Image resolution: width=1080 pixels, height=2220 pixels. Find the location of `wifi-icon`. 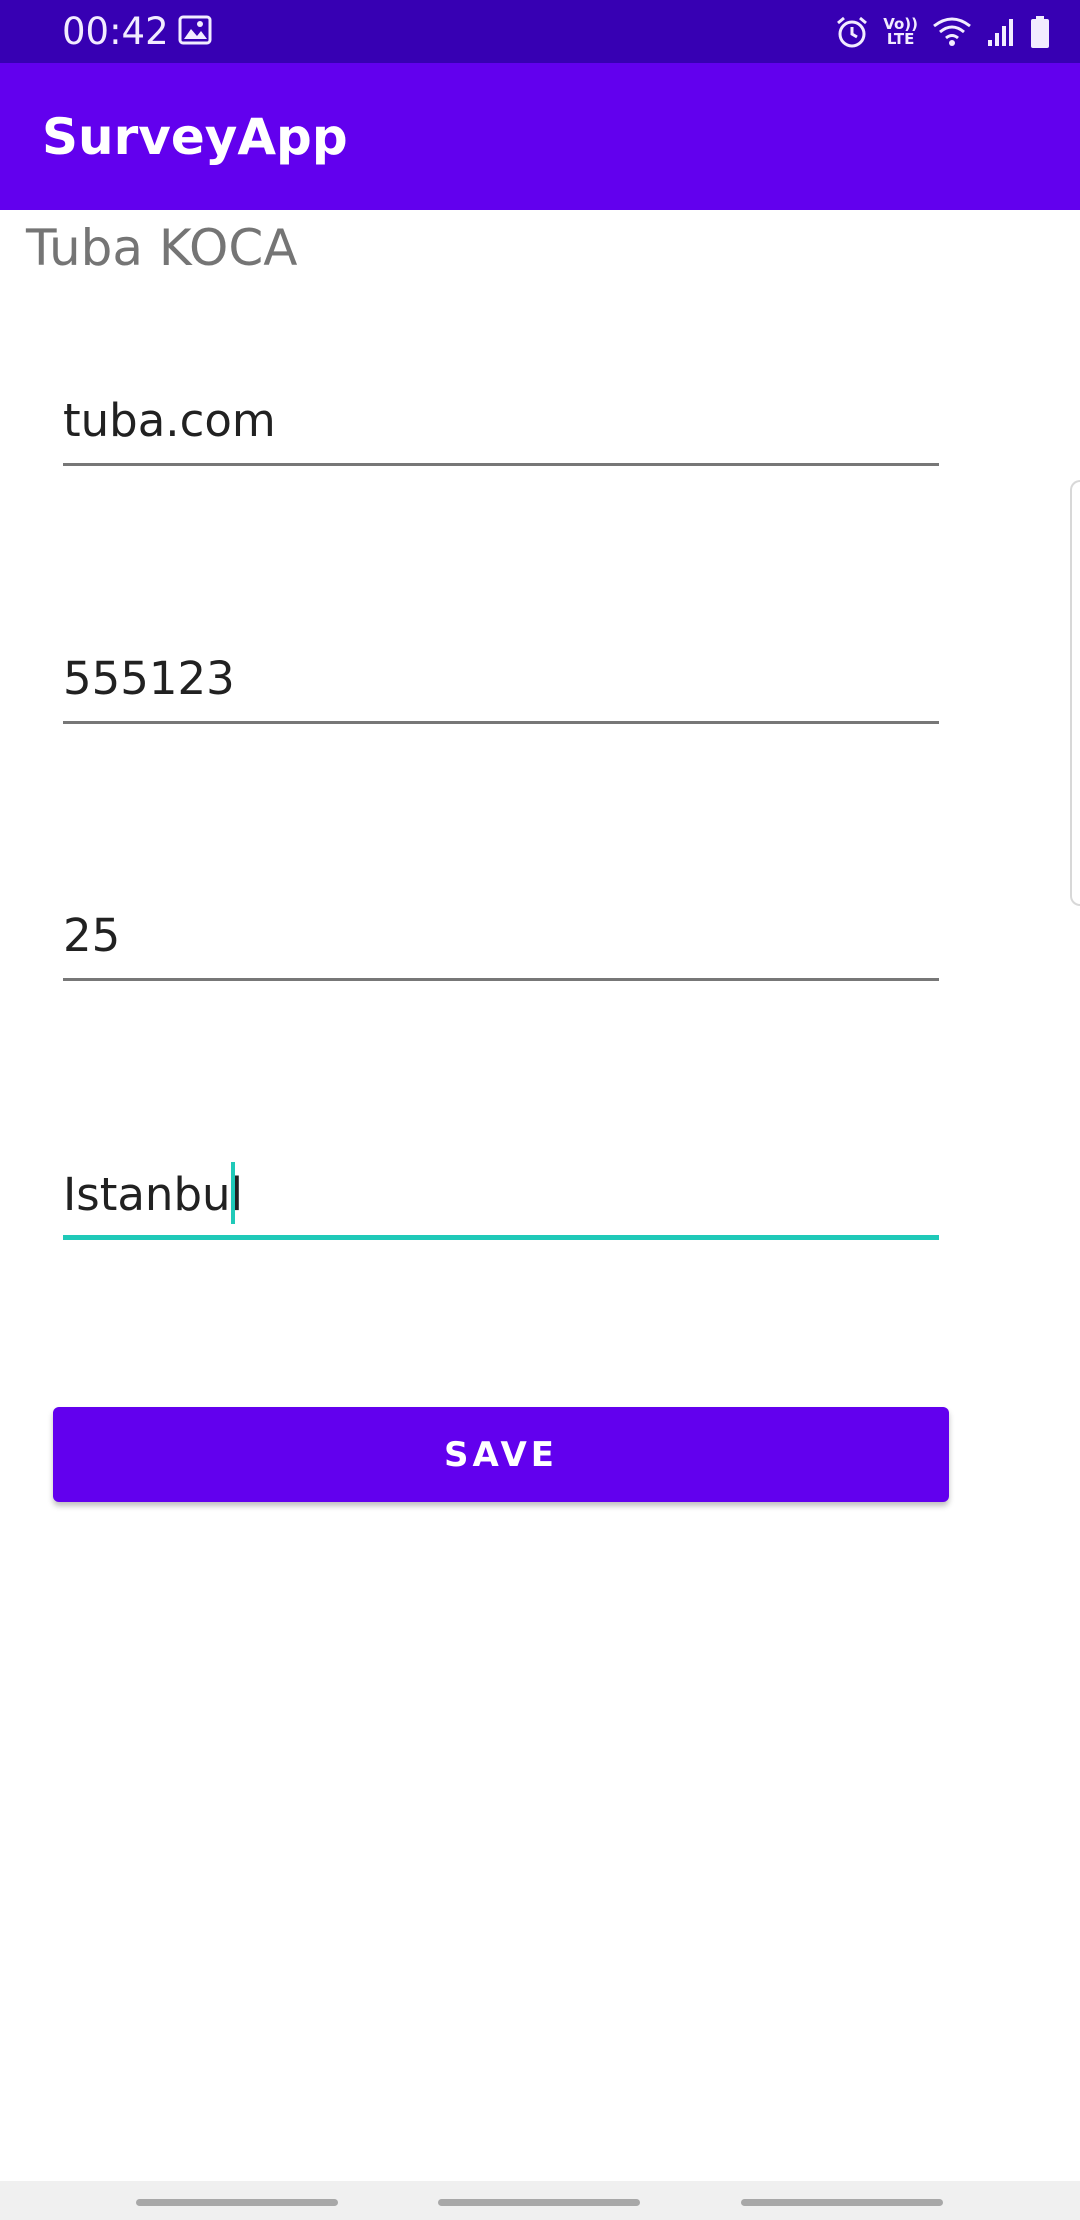

wifi-icon is located at coordinates (952, 32).